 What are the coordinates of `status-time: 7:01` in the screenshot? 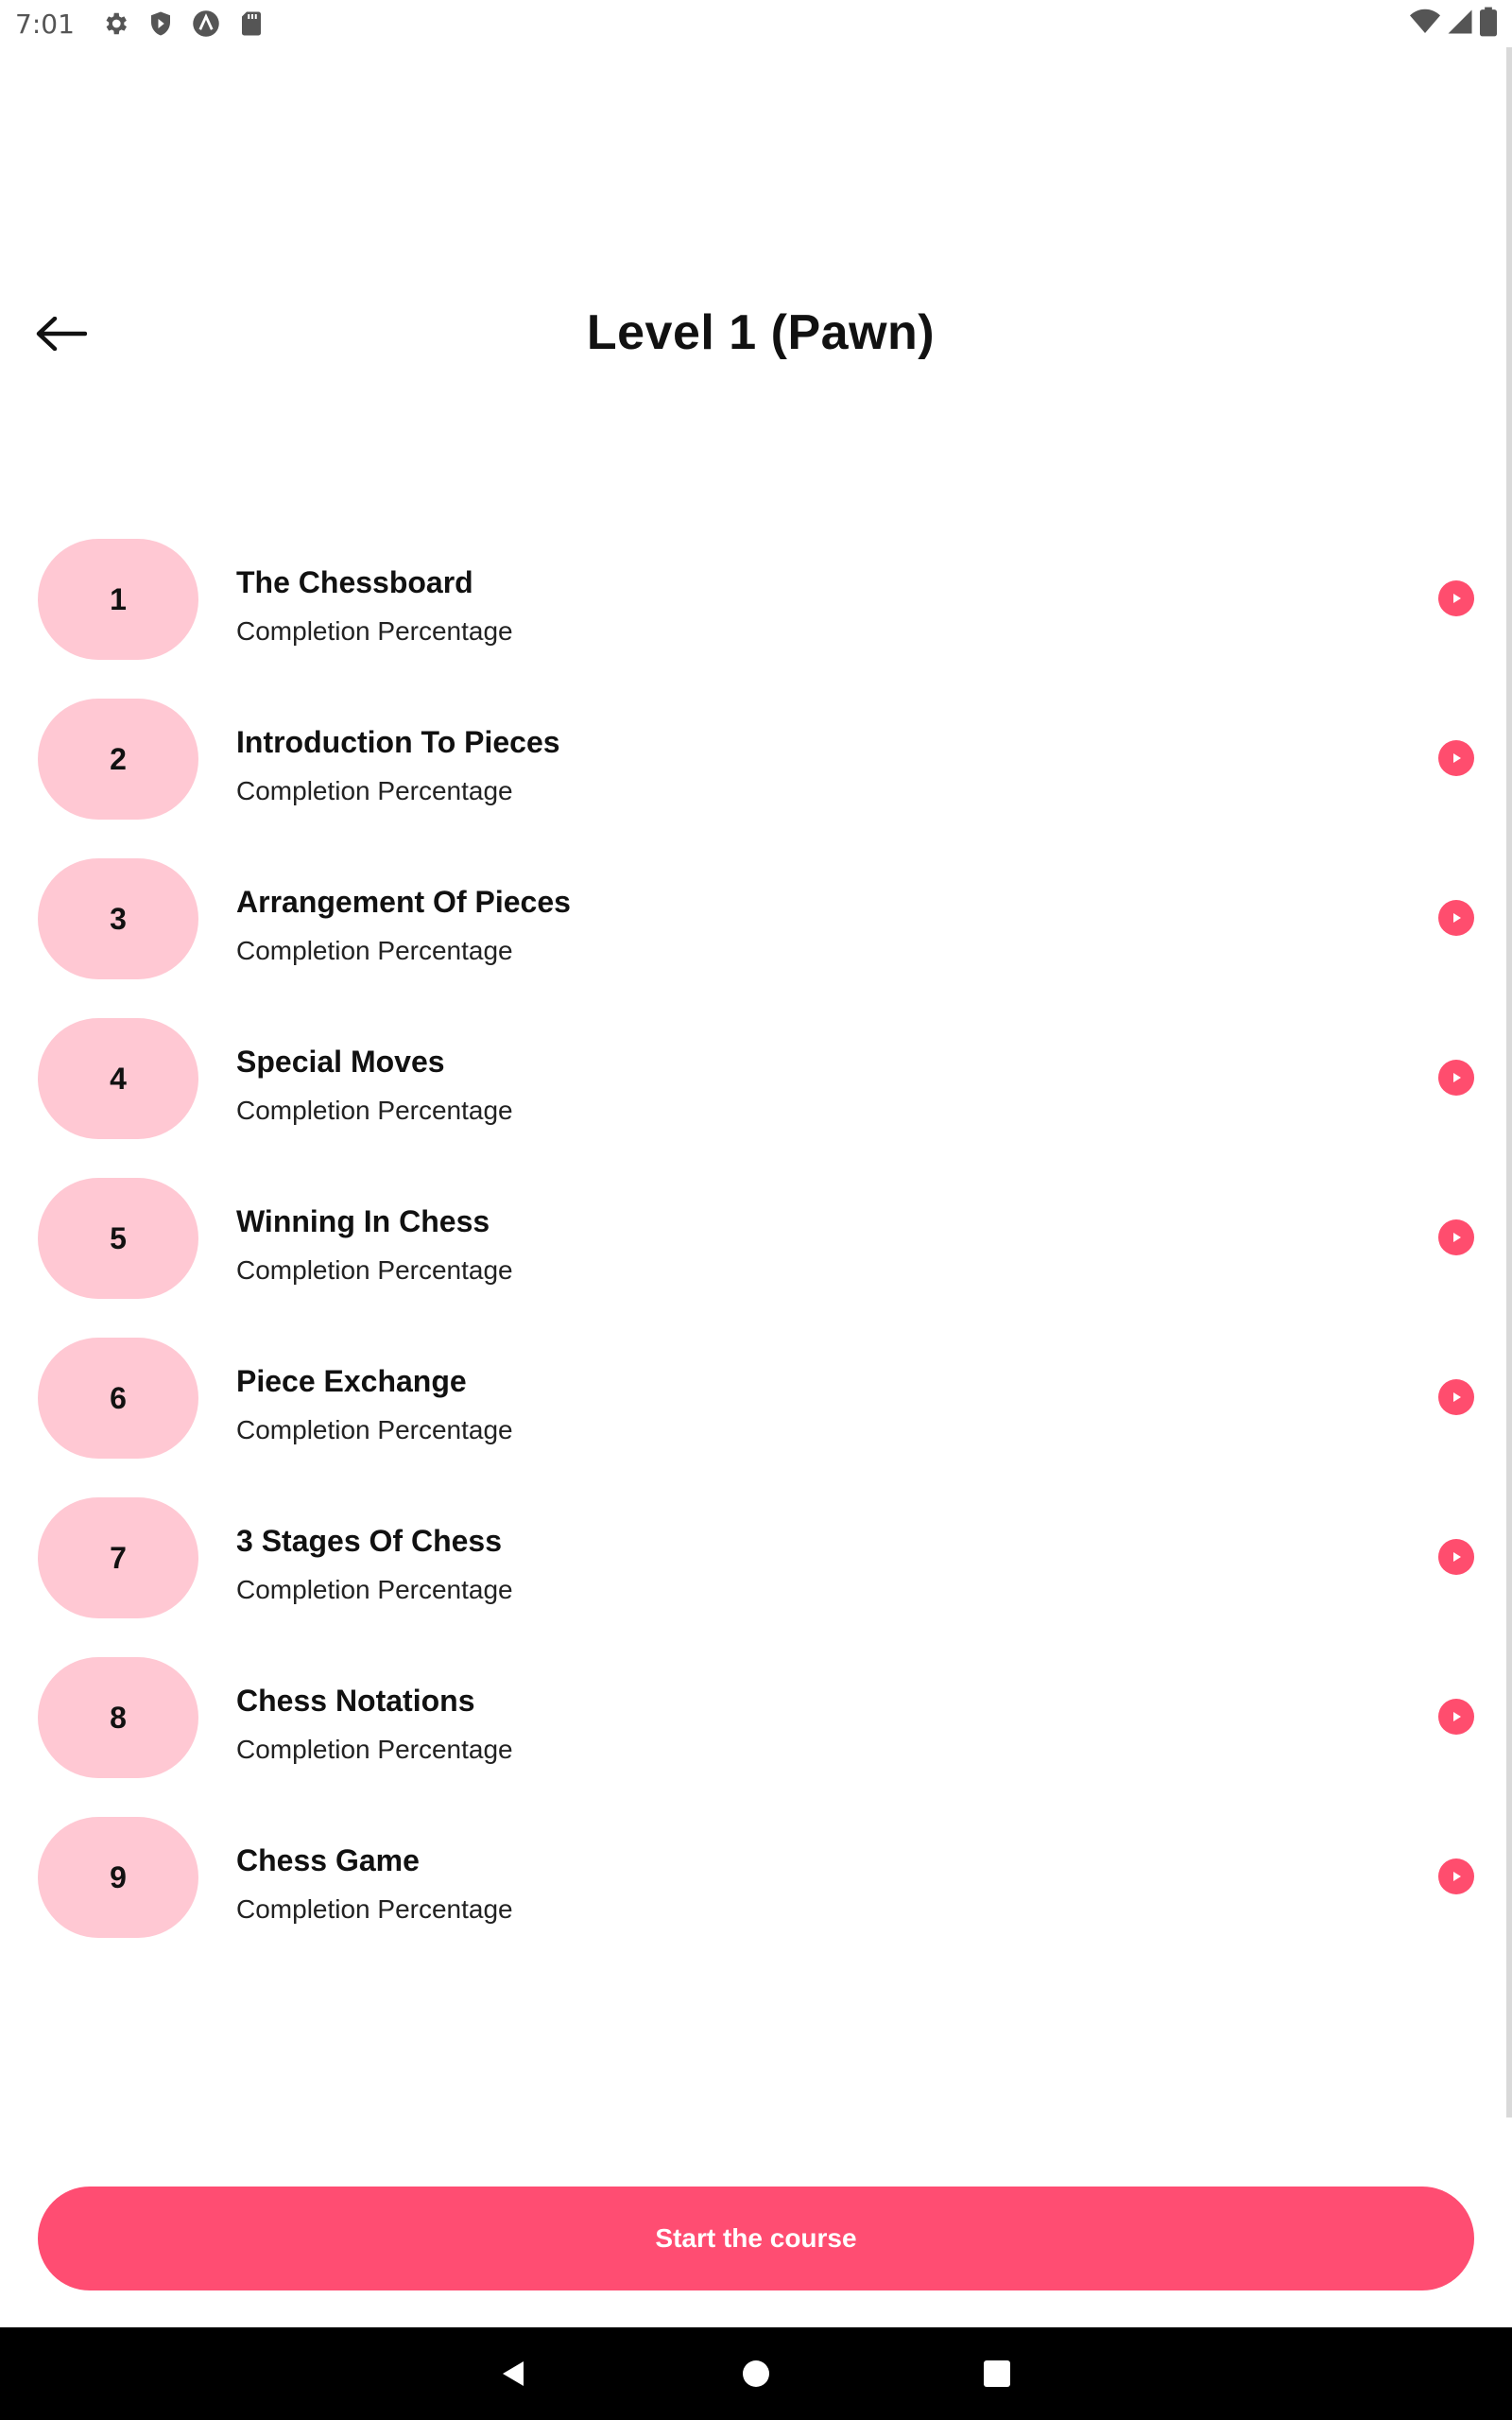 It's located at (45, 24).